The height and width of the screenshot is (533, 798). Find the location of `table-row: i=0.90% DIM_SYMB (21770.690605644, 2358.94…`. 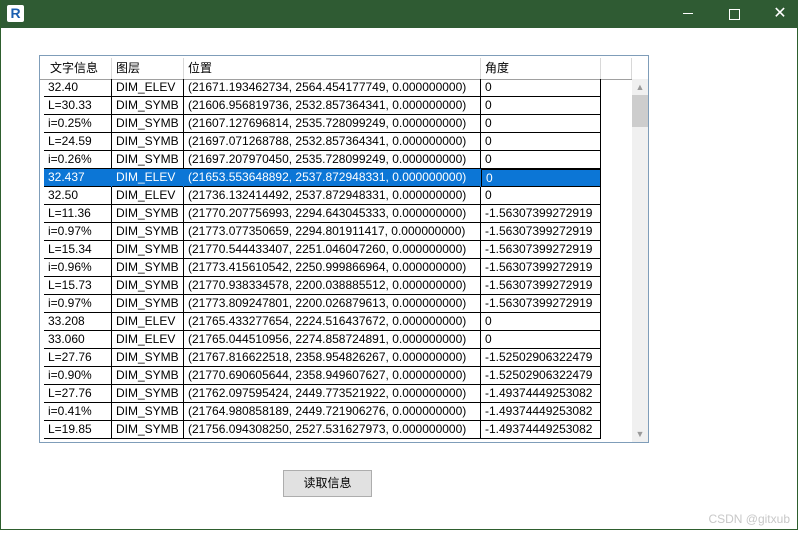

table-row: i=0.90% DIM_SYMB (21770.690605644, 2358.94… is located at coordinates (322, 376).